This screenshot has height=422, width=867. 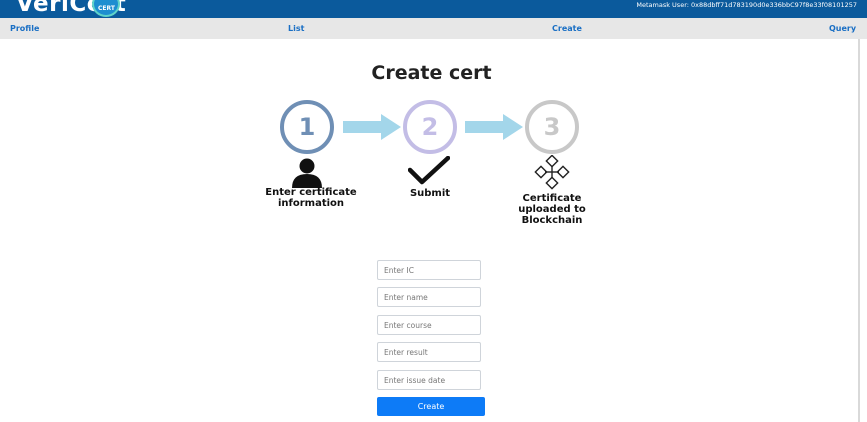 What do you see at coordinates (429, 170) in the screenshot?
I see `checkmark-icon` at bounding box center [429, 170].